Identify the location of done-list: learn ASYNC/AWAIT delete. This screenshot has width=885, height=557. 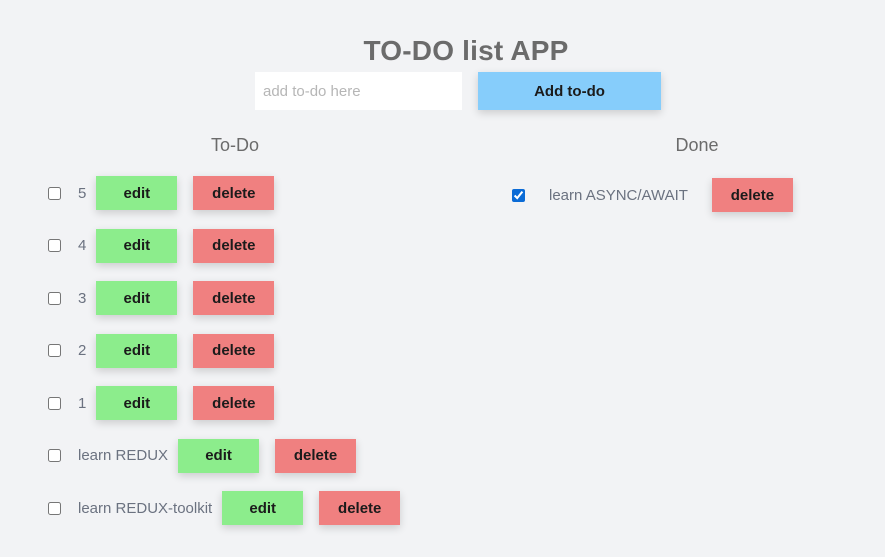
(652, 195).